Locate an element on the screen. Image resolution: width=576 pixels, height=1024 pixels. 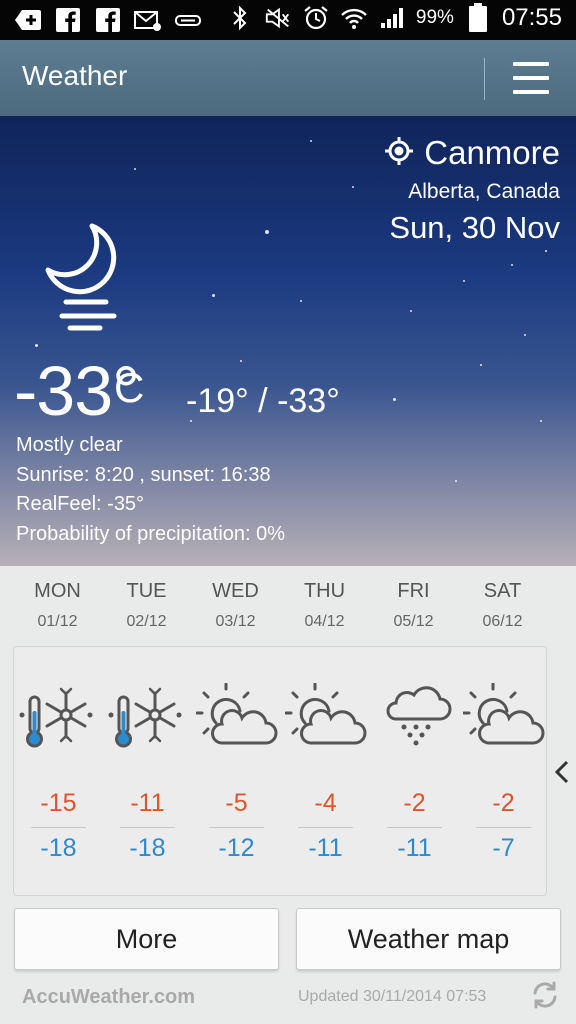
moon-fog-icon is located at coordinates (82, 280).